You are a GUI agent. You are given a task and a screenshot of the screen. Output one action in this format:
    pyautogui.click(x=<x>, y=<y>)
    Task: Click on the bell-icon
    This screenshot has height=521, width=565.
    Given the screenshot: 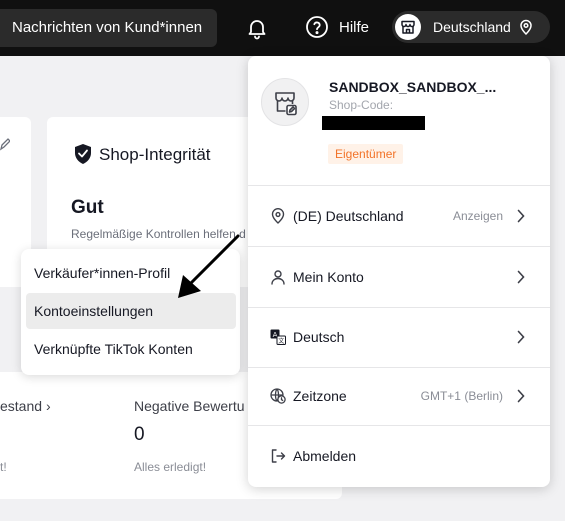 What is the action you would take?
    pyautogui.click(x=257, y=28)
    